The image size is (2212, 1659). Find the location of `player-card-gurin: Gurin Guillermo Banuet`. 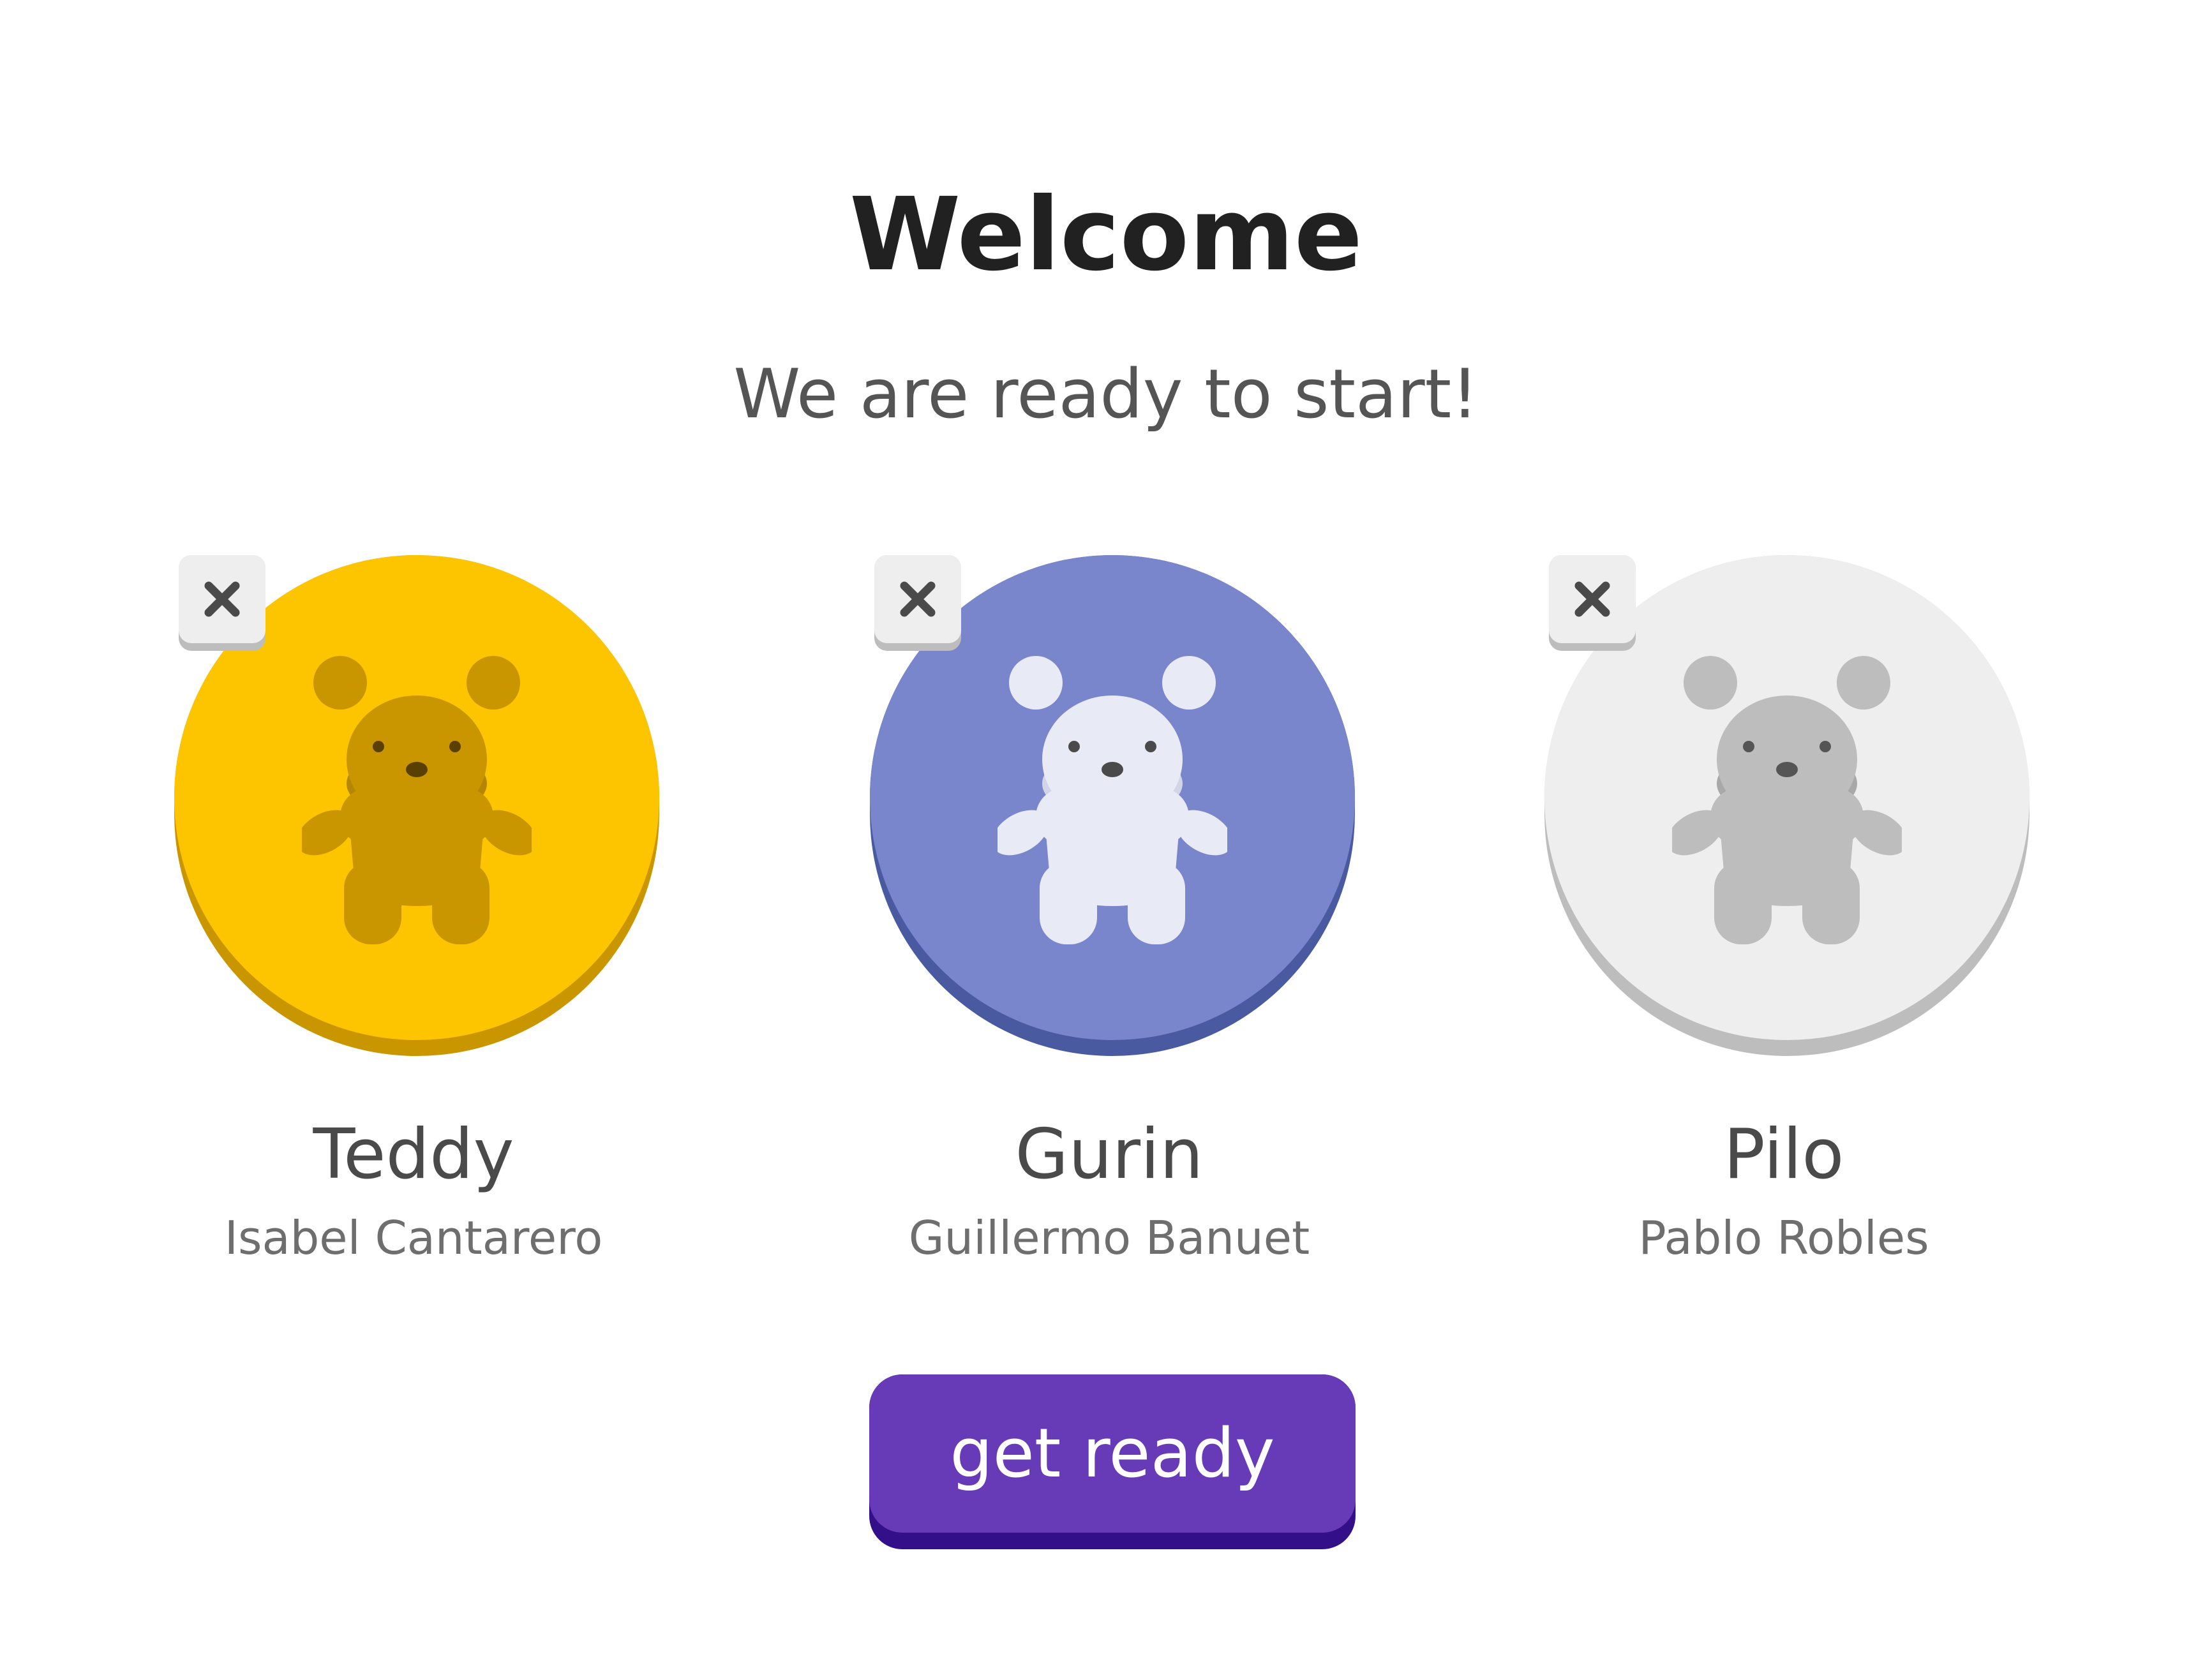

player-card-gurin: Gurin Guillermo Banuet is located at coordinates (1109, 919).